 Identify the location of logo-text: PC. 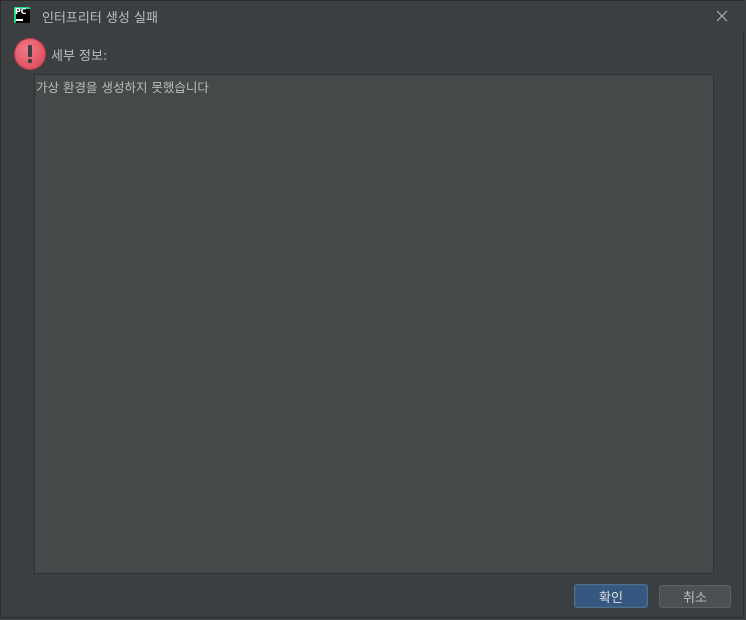
(21, 11).